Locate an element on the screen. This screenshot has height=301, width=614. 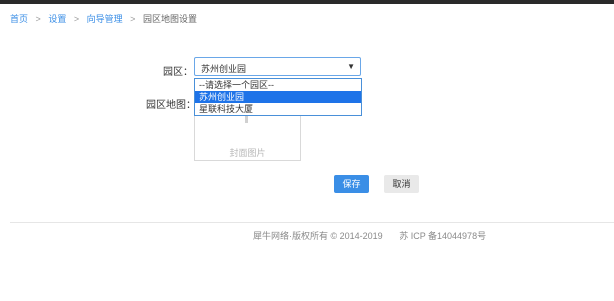
footer-copyright: 犀牛网络·版权所有 © 2014-2019 is located at coordinates (318, 236).